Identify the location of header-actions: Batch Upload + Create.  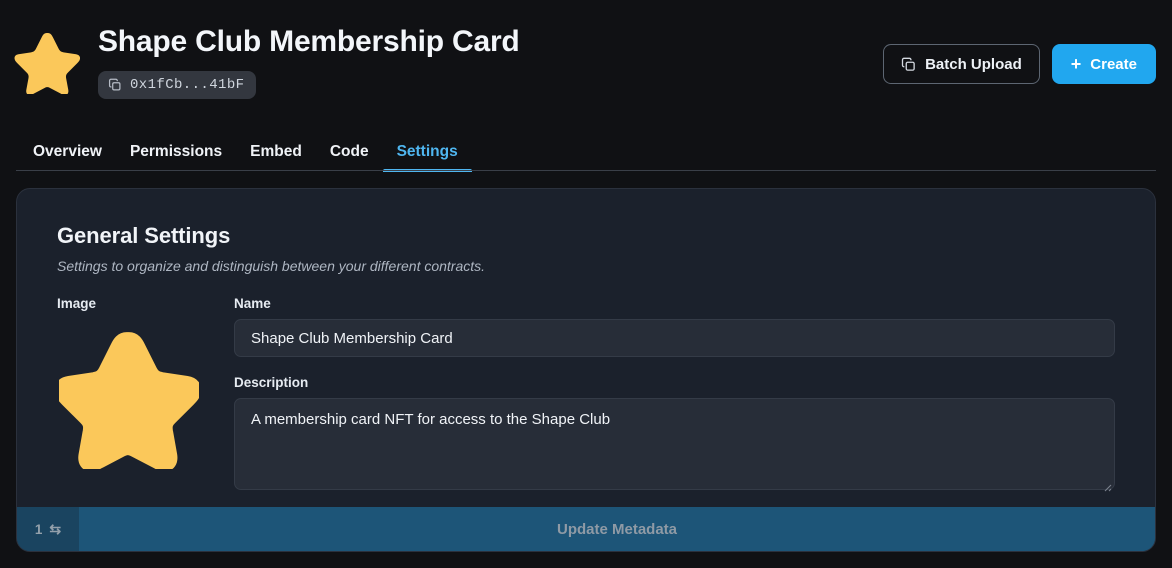
(1019, 64).